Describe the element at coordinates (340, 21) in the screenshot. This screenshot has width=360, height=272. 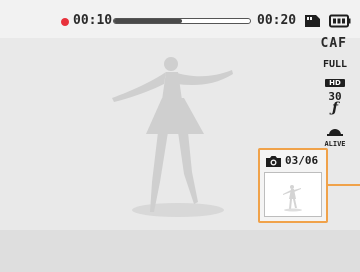
I see `battery-icon` at that location.